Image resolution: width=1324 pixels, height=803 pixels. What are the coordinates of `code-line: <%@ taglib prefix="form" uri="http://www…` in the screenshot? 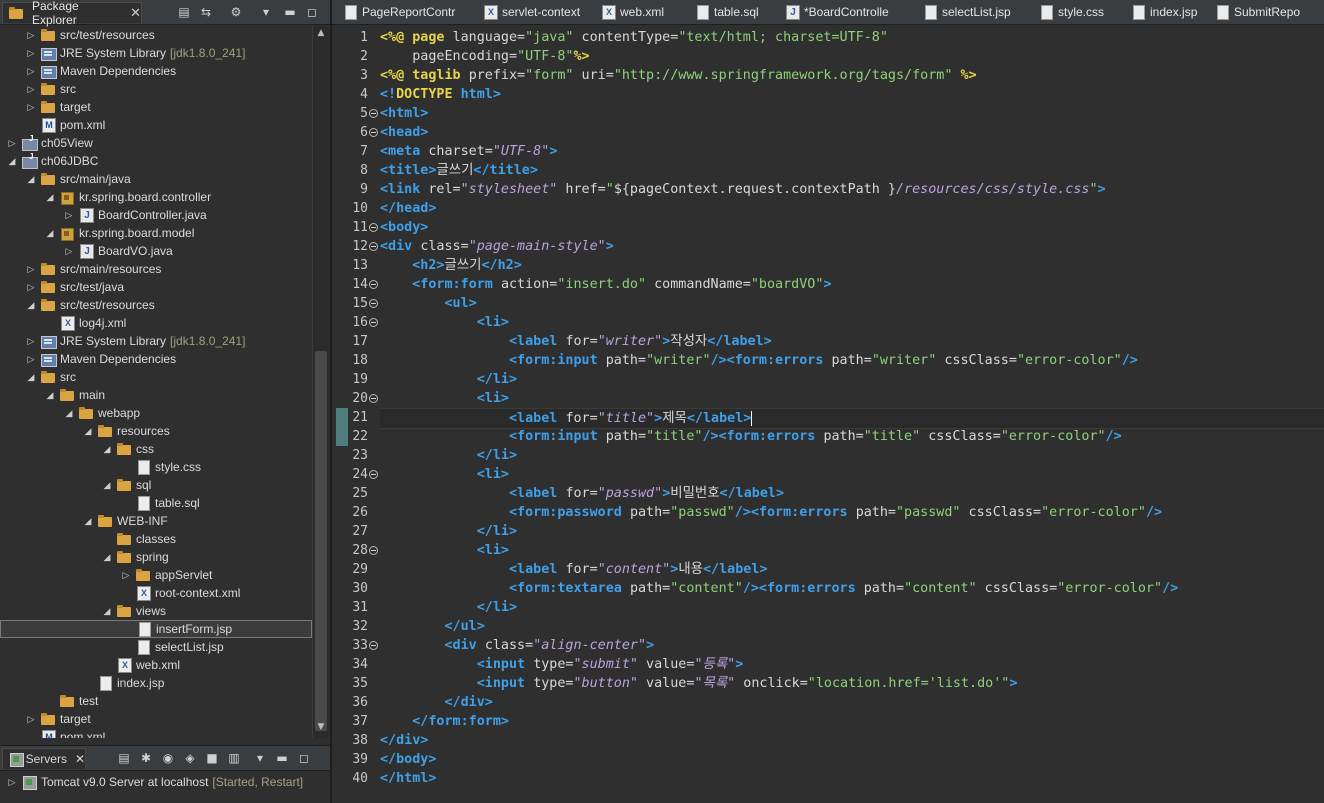 It's located at (852, 75).